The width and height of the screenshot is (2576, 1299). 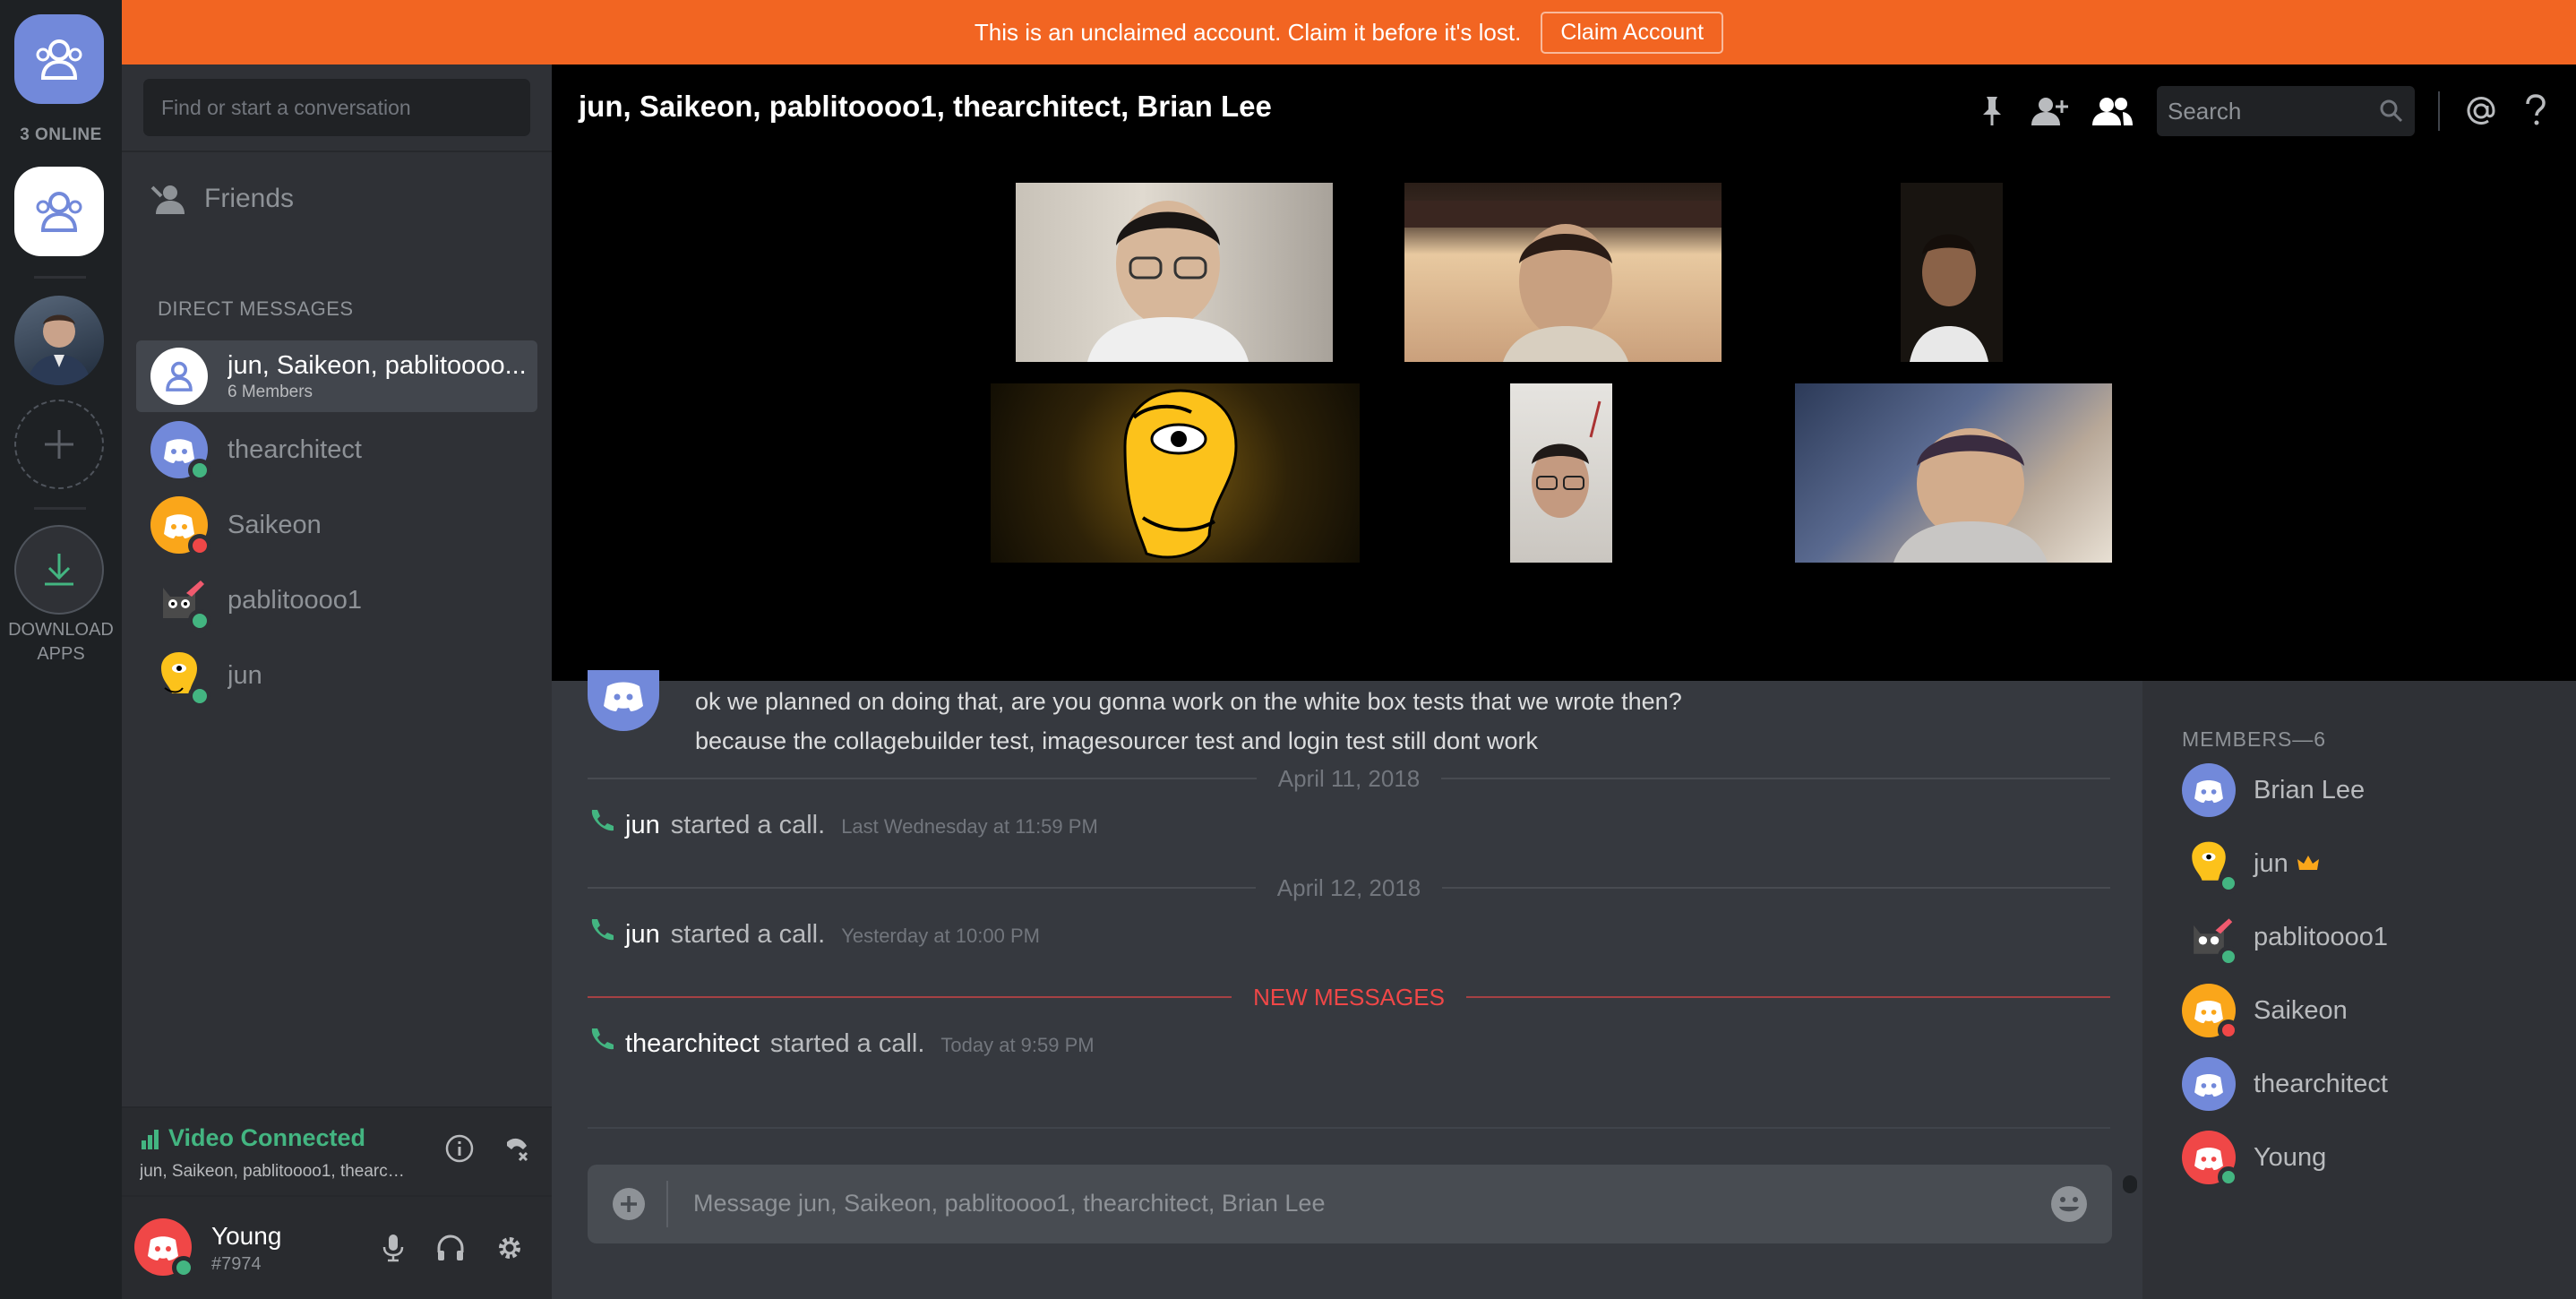 I want to click on disconnect-icon, so click(x=517, y=1149).